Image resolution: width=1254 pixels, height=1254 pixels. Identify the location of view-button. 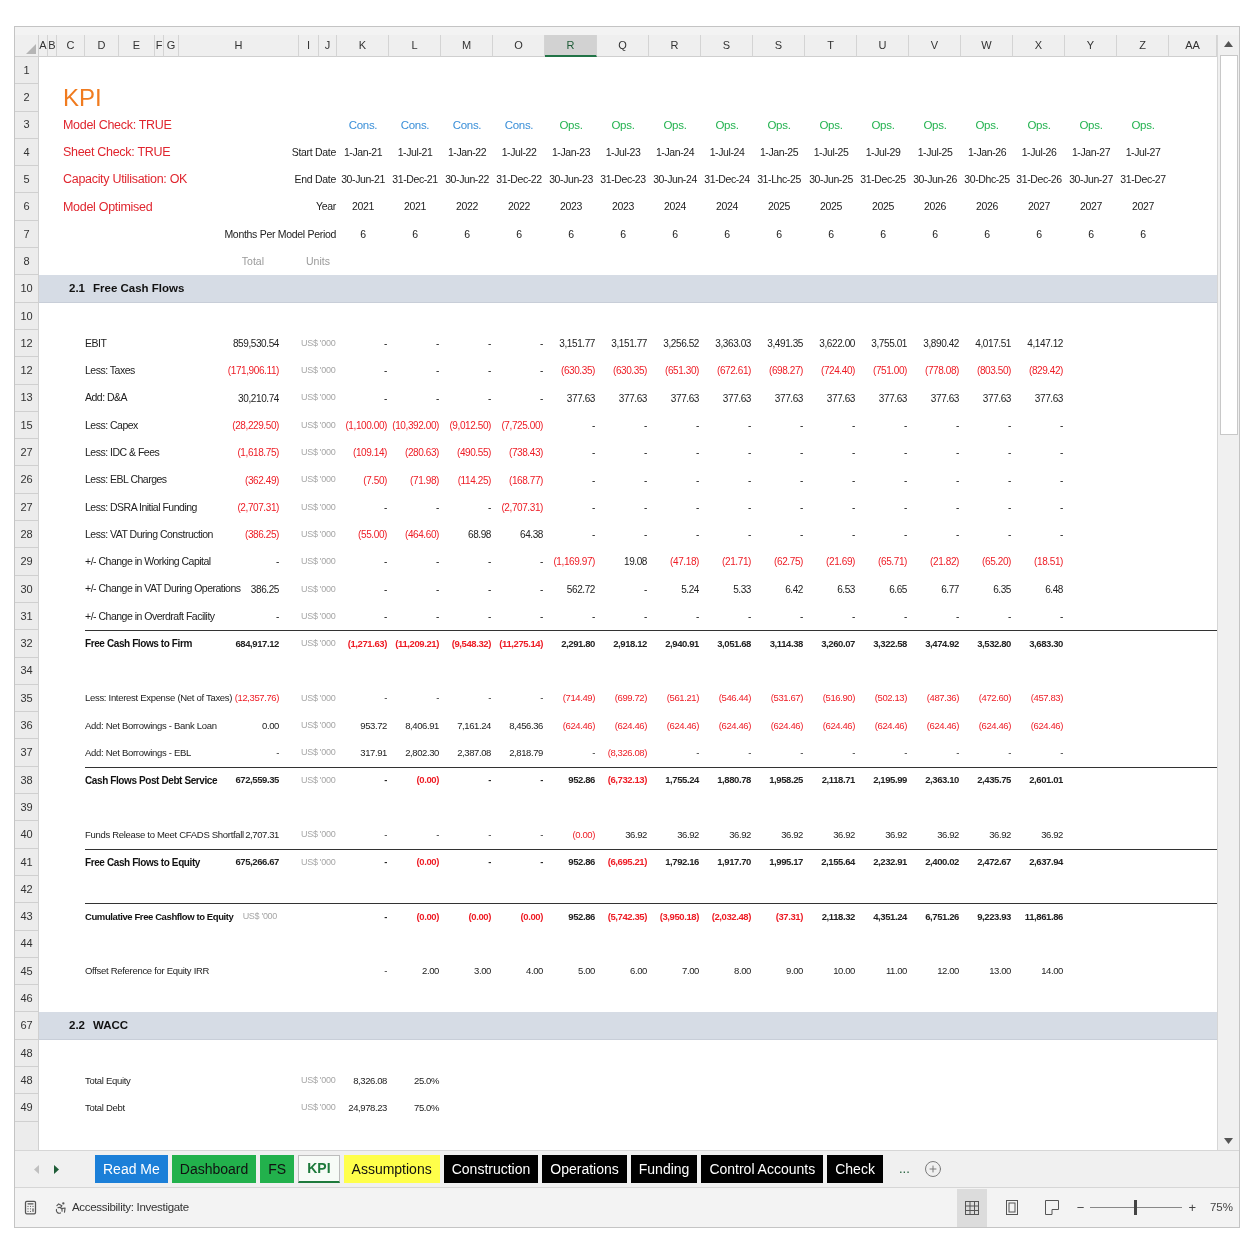
(971, 1207).